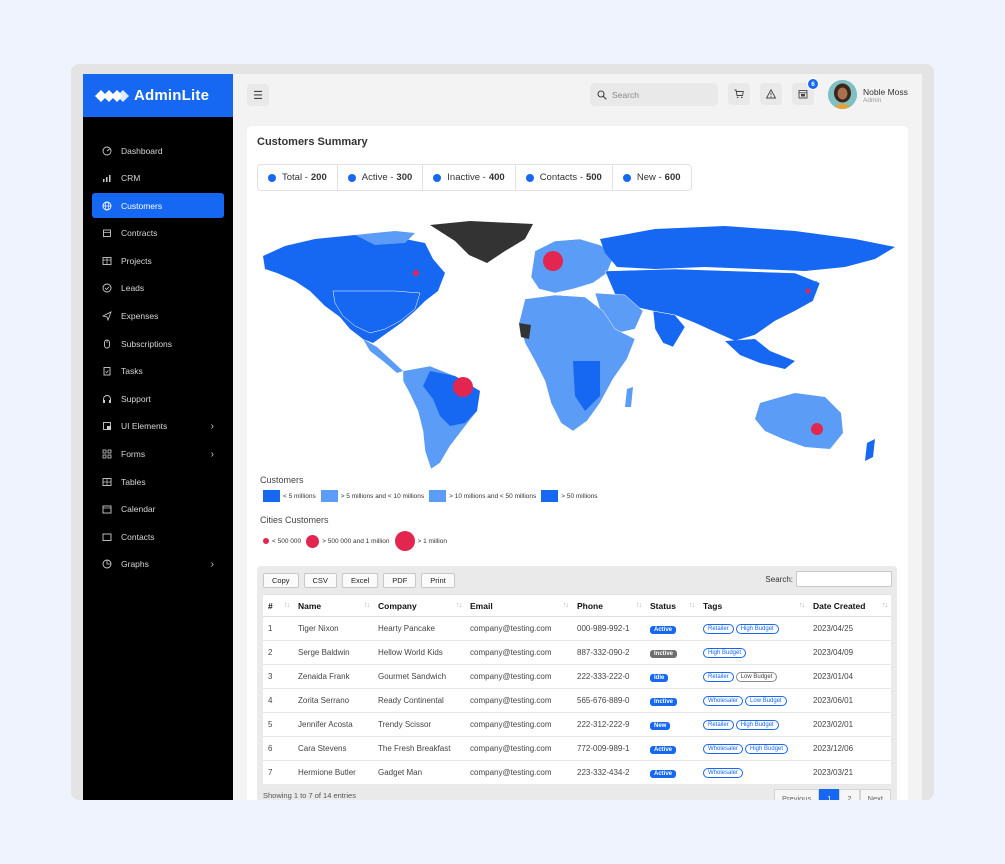  What do you see at coordinates (659, 94) in the screenshot?
I see `search-input` at bounding box center [659, 94].